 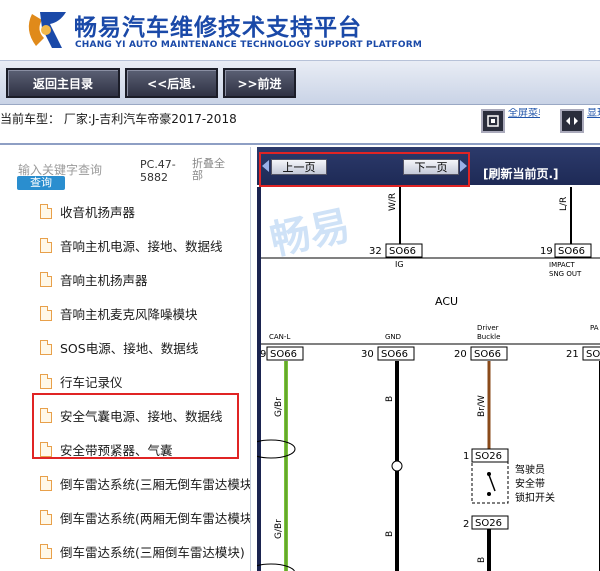 I want to click on tree-item: 音响主机扬声器, so click(x=145, y=279).